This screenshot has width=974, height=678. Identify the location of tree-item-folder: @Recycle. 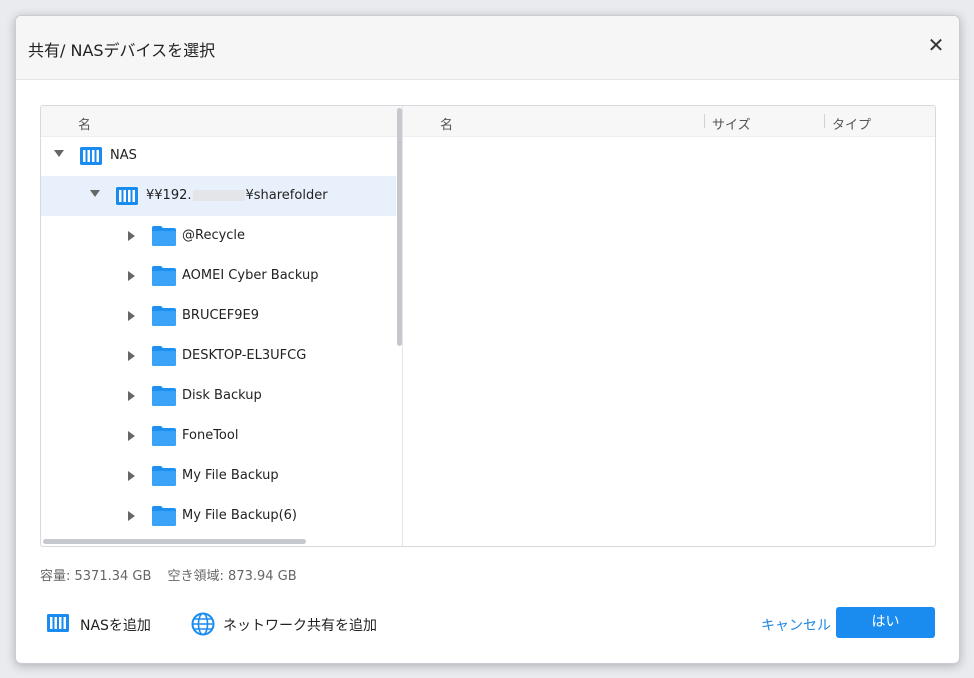
(218, 236).